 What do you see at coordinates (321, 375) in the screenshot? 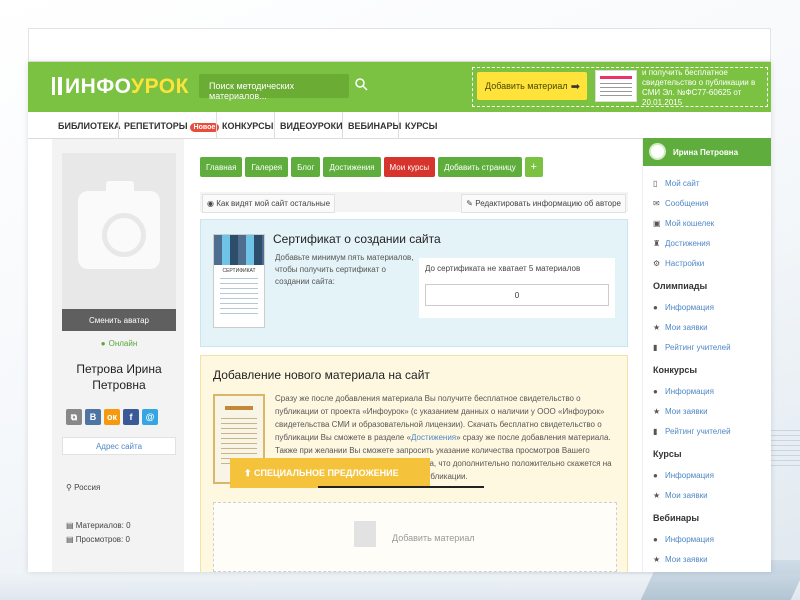
I see `add-material-title: Добавление нового материала на сайт` at bounding box center [321, 375].